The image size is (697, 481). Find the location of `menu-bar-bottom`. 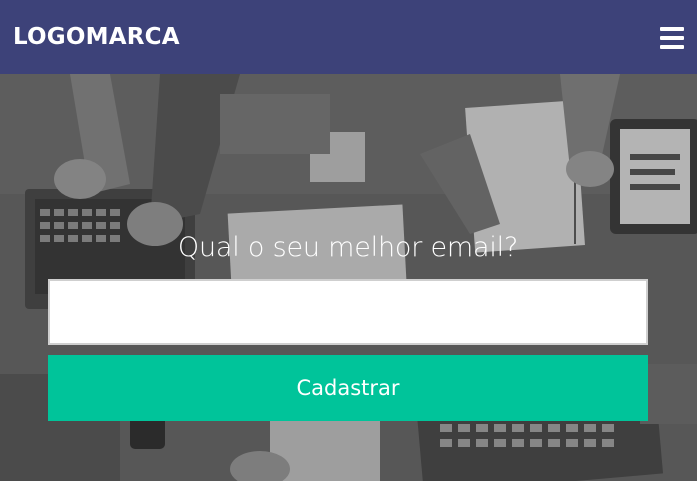

menu-bar-bottom is located at coordinates (672, 47).